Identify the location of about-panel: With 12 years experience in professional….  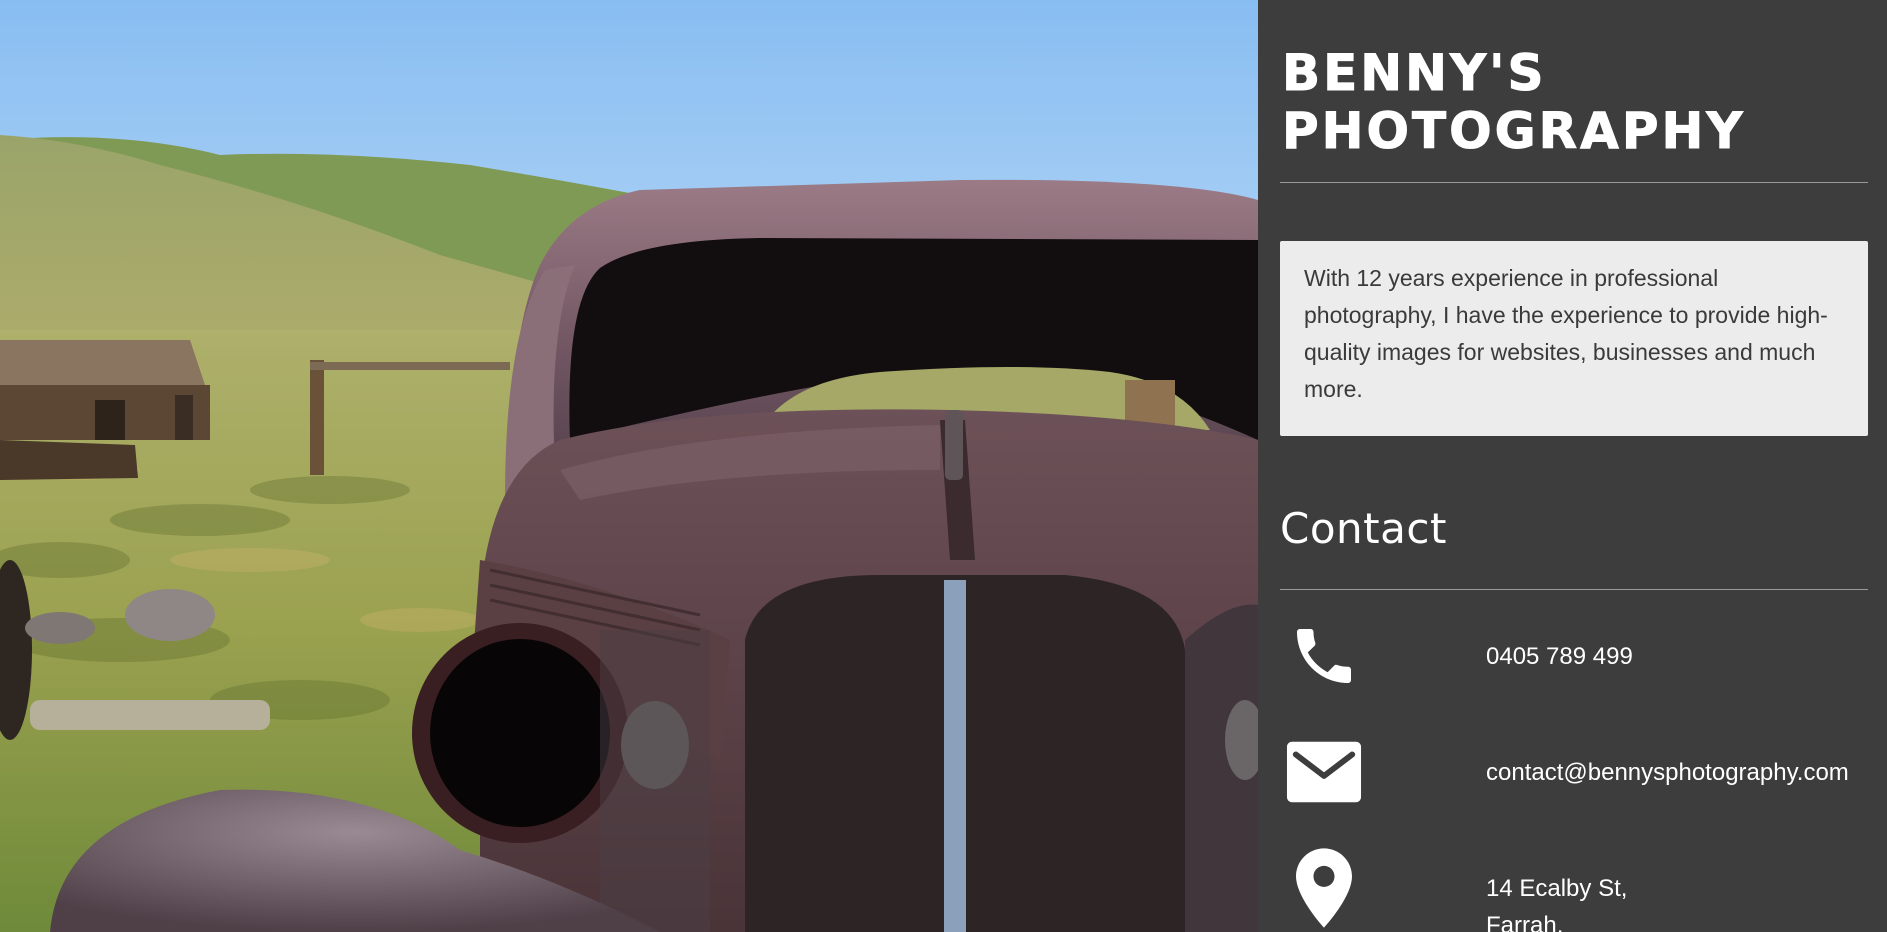
(1574, 338).